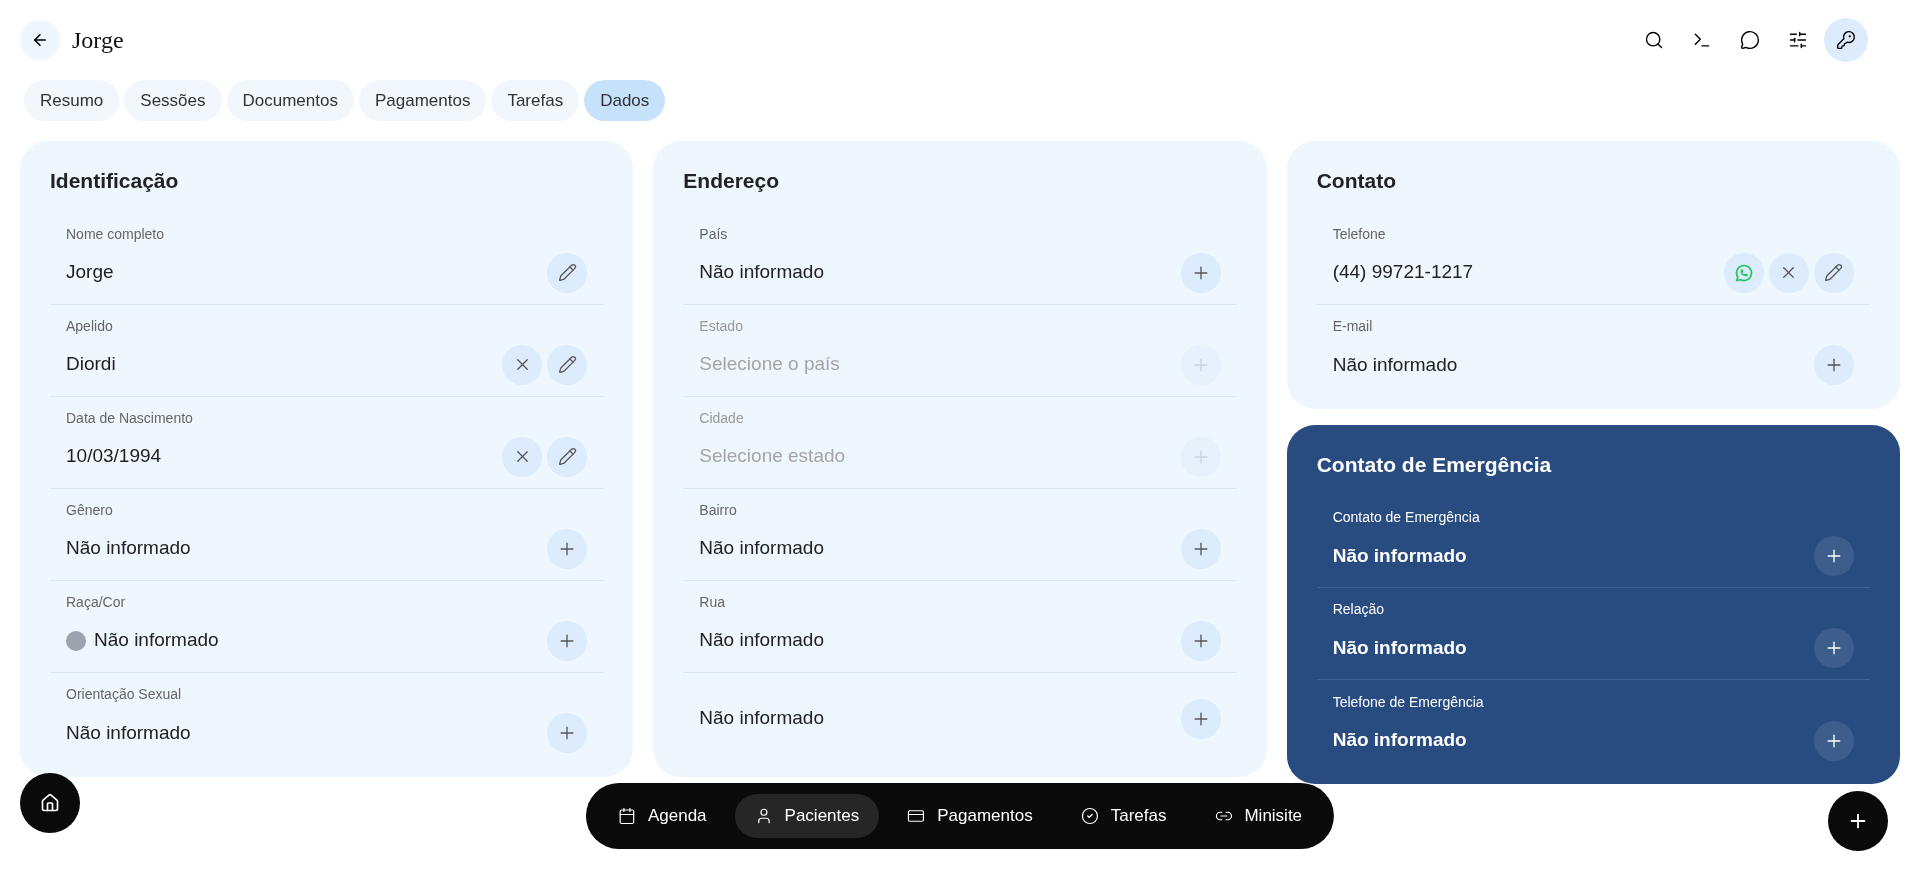 This screenshot has height=869, width=1920. What do you see at coordinates (625, 100) in the screenshot?
I see `tab: Dados` at bounding box center [625, 100].